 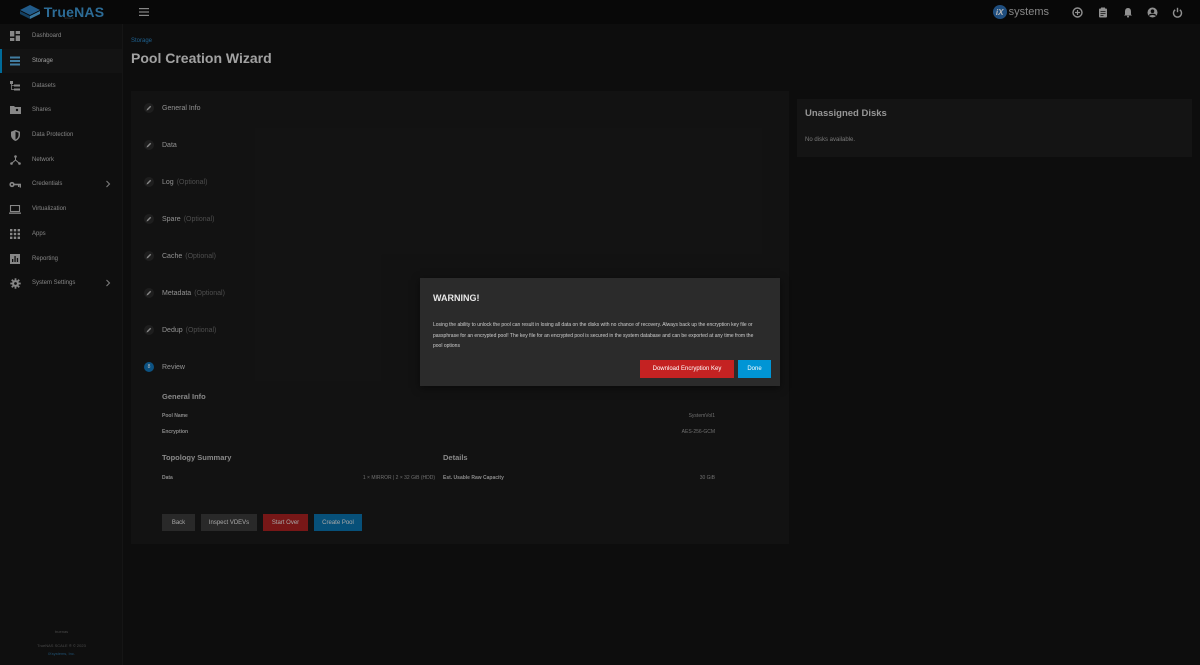 I want to click on dialog-title: WARNING!, so click(x=456, y=298).